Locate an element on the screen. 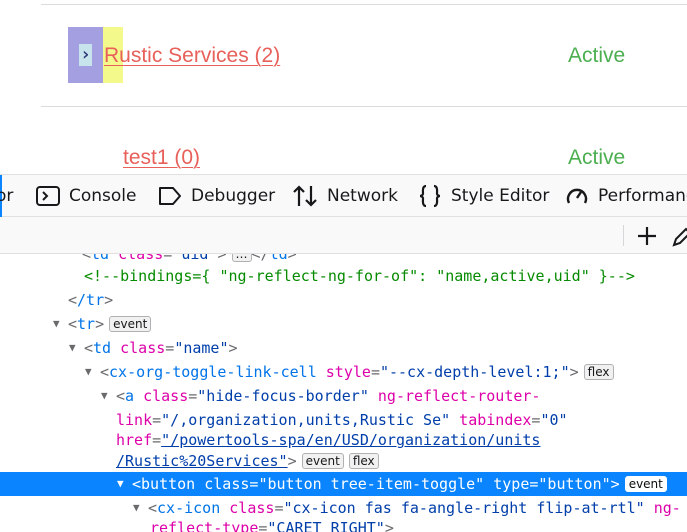 The width and height of the screenshot is (687, 532). tag-name: a is located at coordinates (130, 396).